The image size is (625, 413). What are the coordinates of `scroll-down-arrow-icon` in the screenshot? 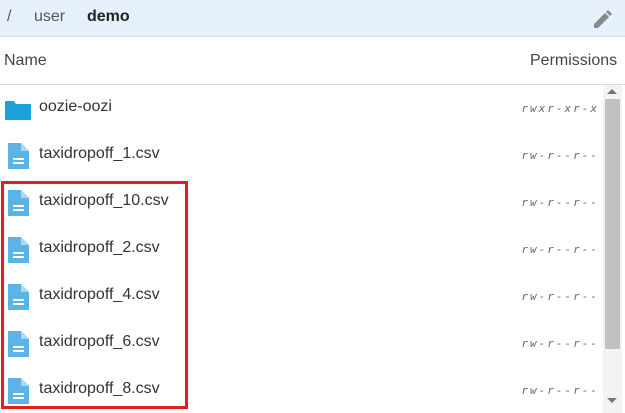 It's located at (612, 400).